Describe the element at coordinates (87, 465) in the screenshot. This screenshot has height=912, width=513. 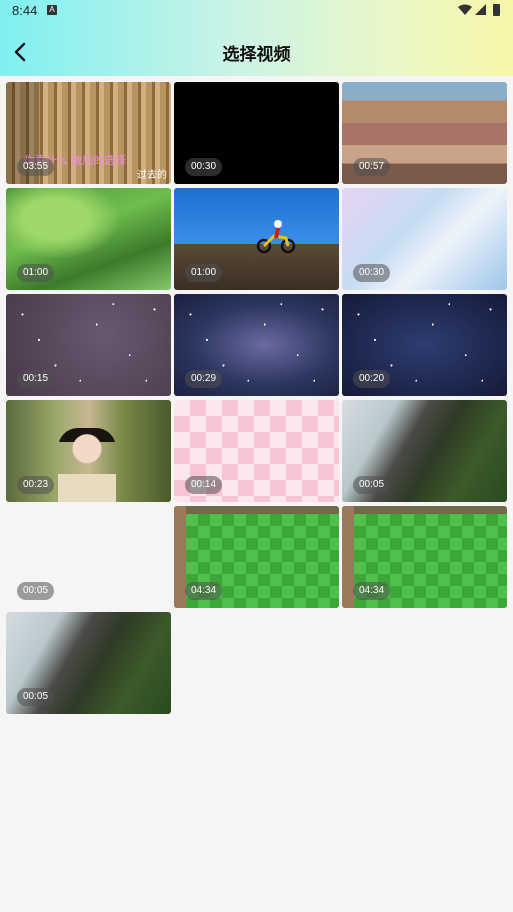
I see `person-image` at that location.